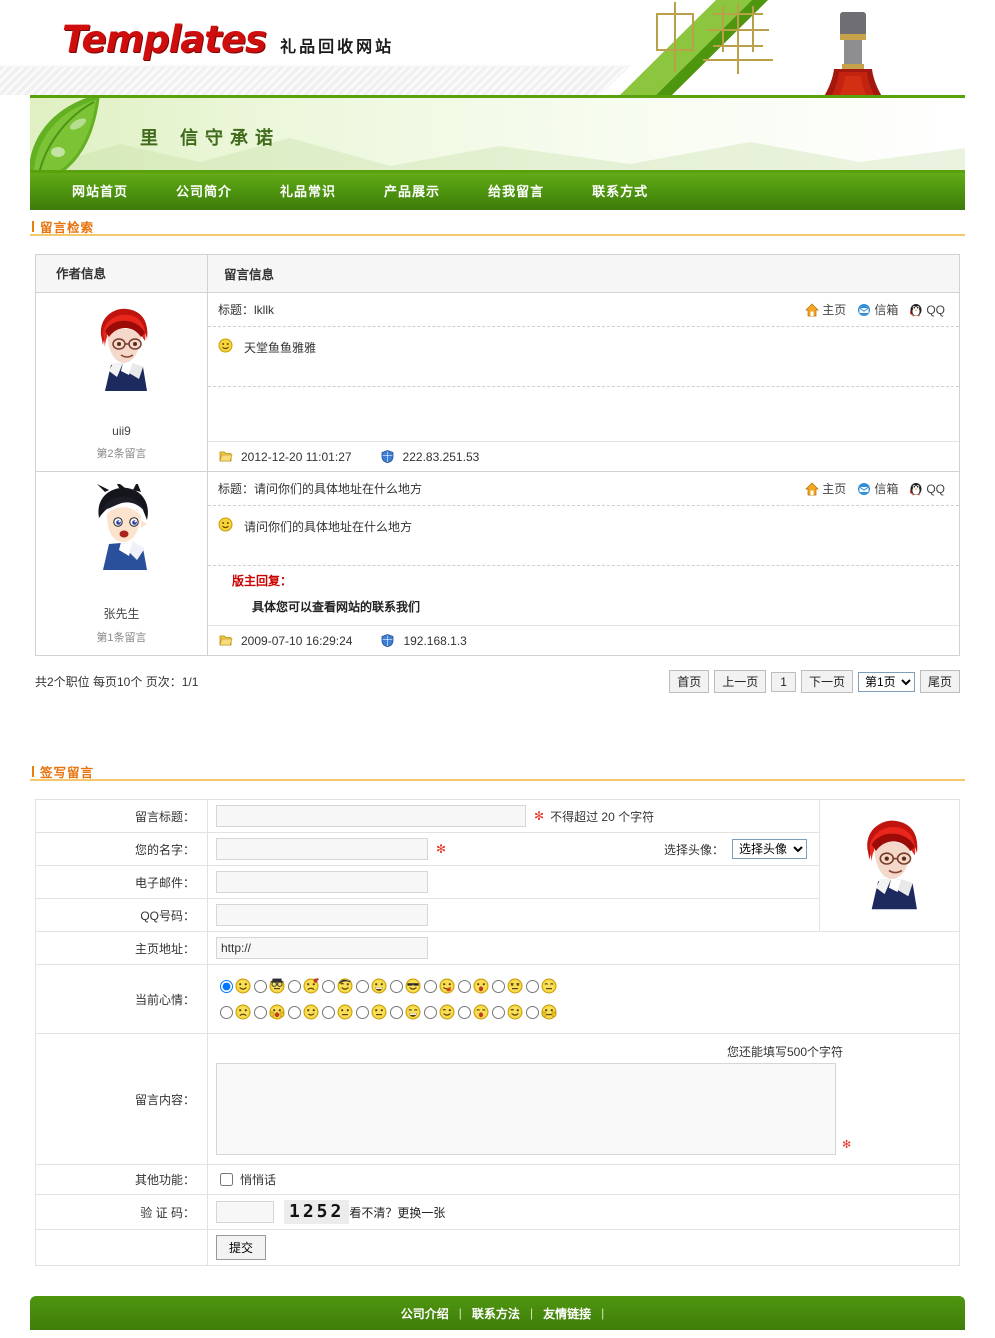  What do you see at coordinates (226, 1179) in the screenshot?
I see `whisper-checkbox` at bounding box center [226, 1179].